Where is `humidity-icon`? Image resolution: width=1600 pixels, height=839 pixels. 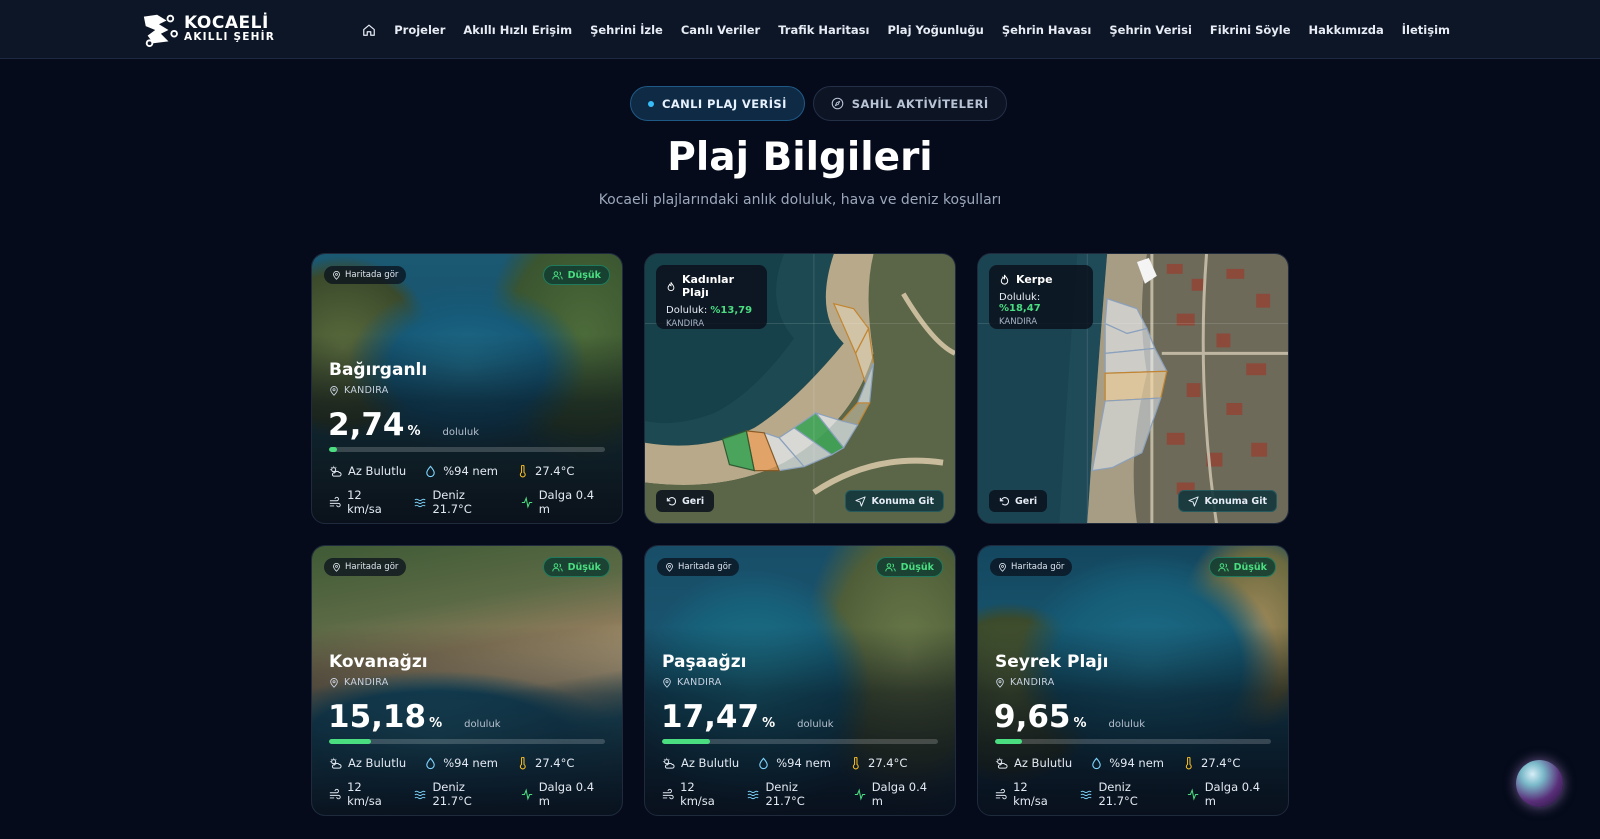 humidity-icon is located at coordinates (1096, 763).